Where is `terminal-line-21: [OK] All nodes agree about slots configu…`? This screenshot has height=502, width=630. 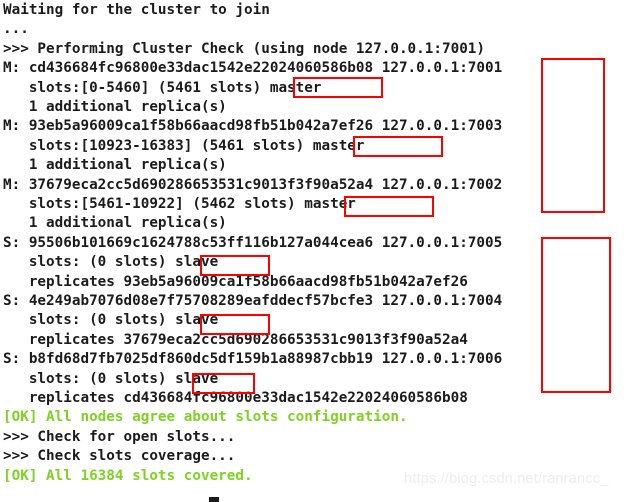 terminal-line-21: [OK] All nodes agree about slots configu… is located at coordinates (205, 417).